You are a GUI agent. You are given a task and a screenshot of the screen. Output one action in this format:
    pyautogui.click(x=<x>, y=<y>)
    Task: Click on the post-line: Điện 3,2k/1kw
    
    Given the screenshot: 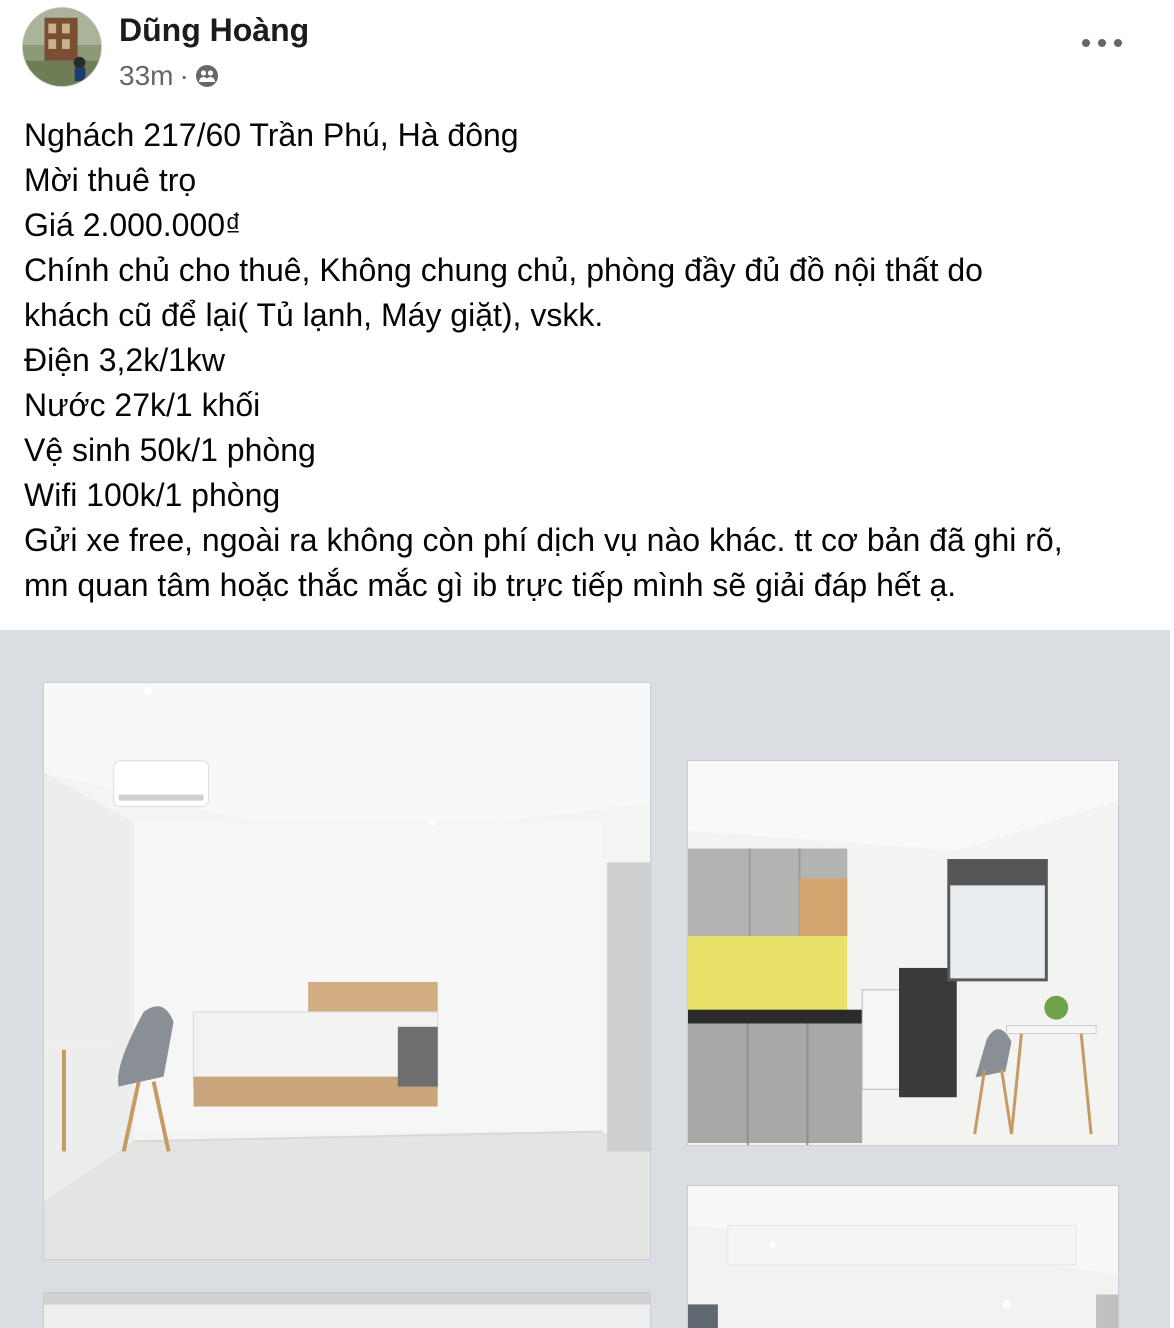 What is the action you would take?
    pyautogui.click(x=124, y=360)
    